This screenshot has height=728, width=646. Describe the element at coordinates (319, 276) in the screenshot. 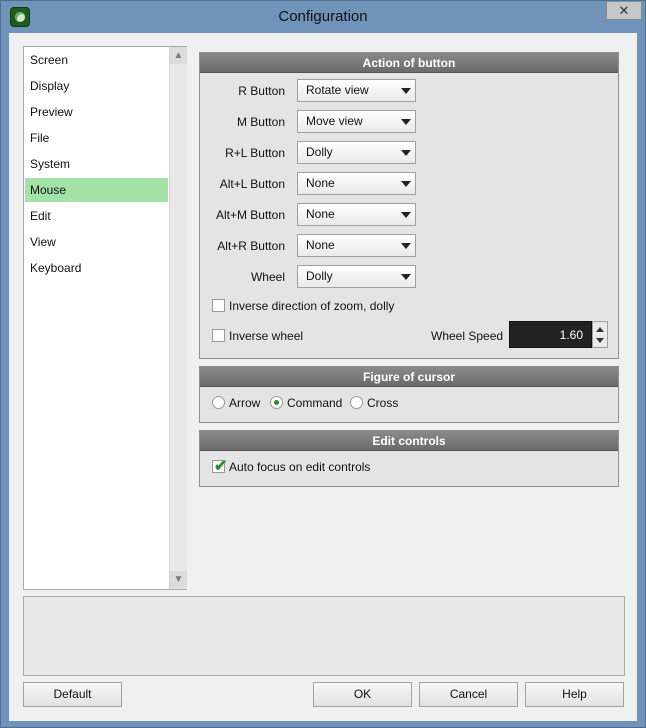

I see `wheel-value: Dolly` at that location.